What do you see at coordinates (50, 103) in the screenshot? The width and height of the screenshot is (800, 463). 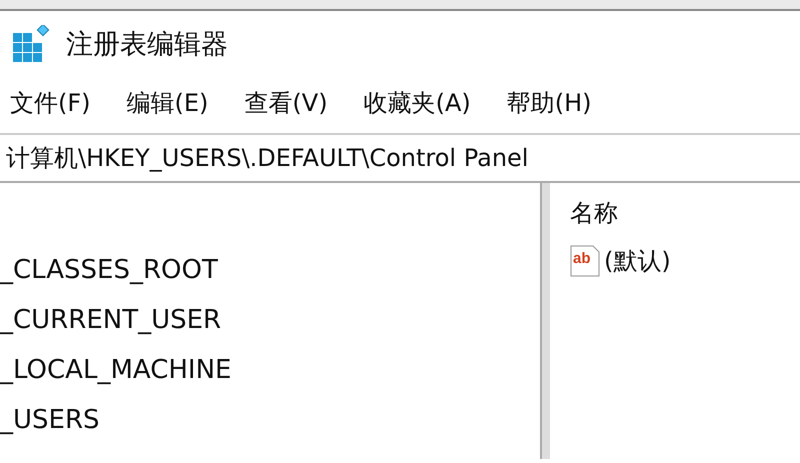 I see `menu-item: 文件(F)` at bounding box center [50, 103].